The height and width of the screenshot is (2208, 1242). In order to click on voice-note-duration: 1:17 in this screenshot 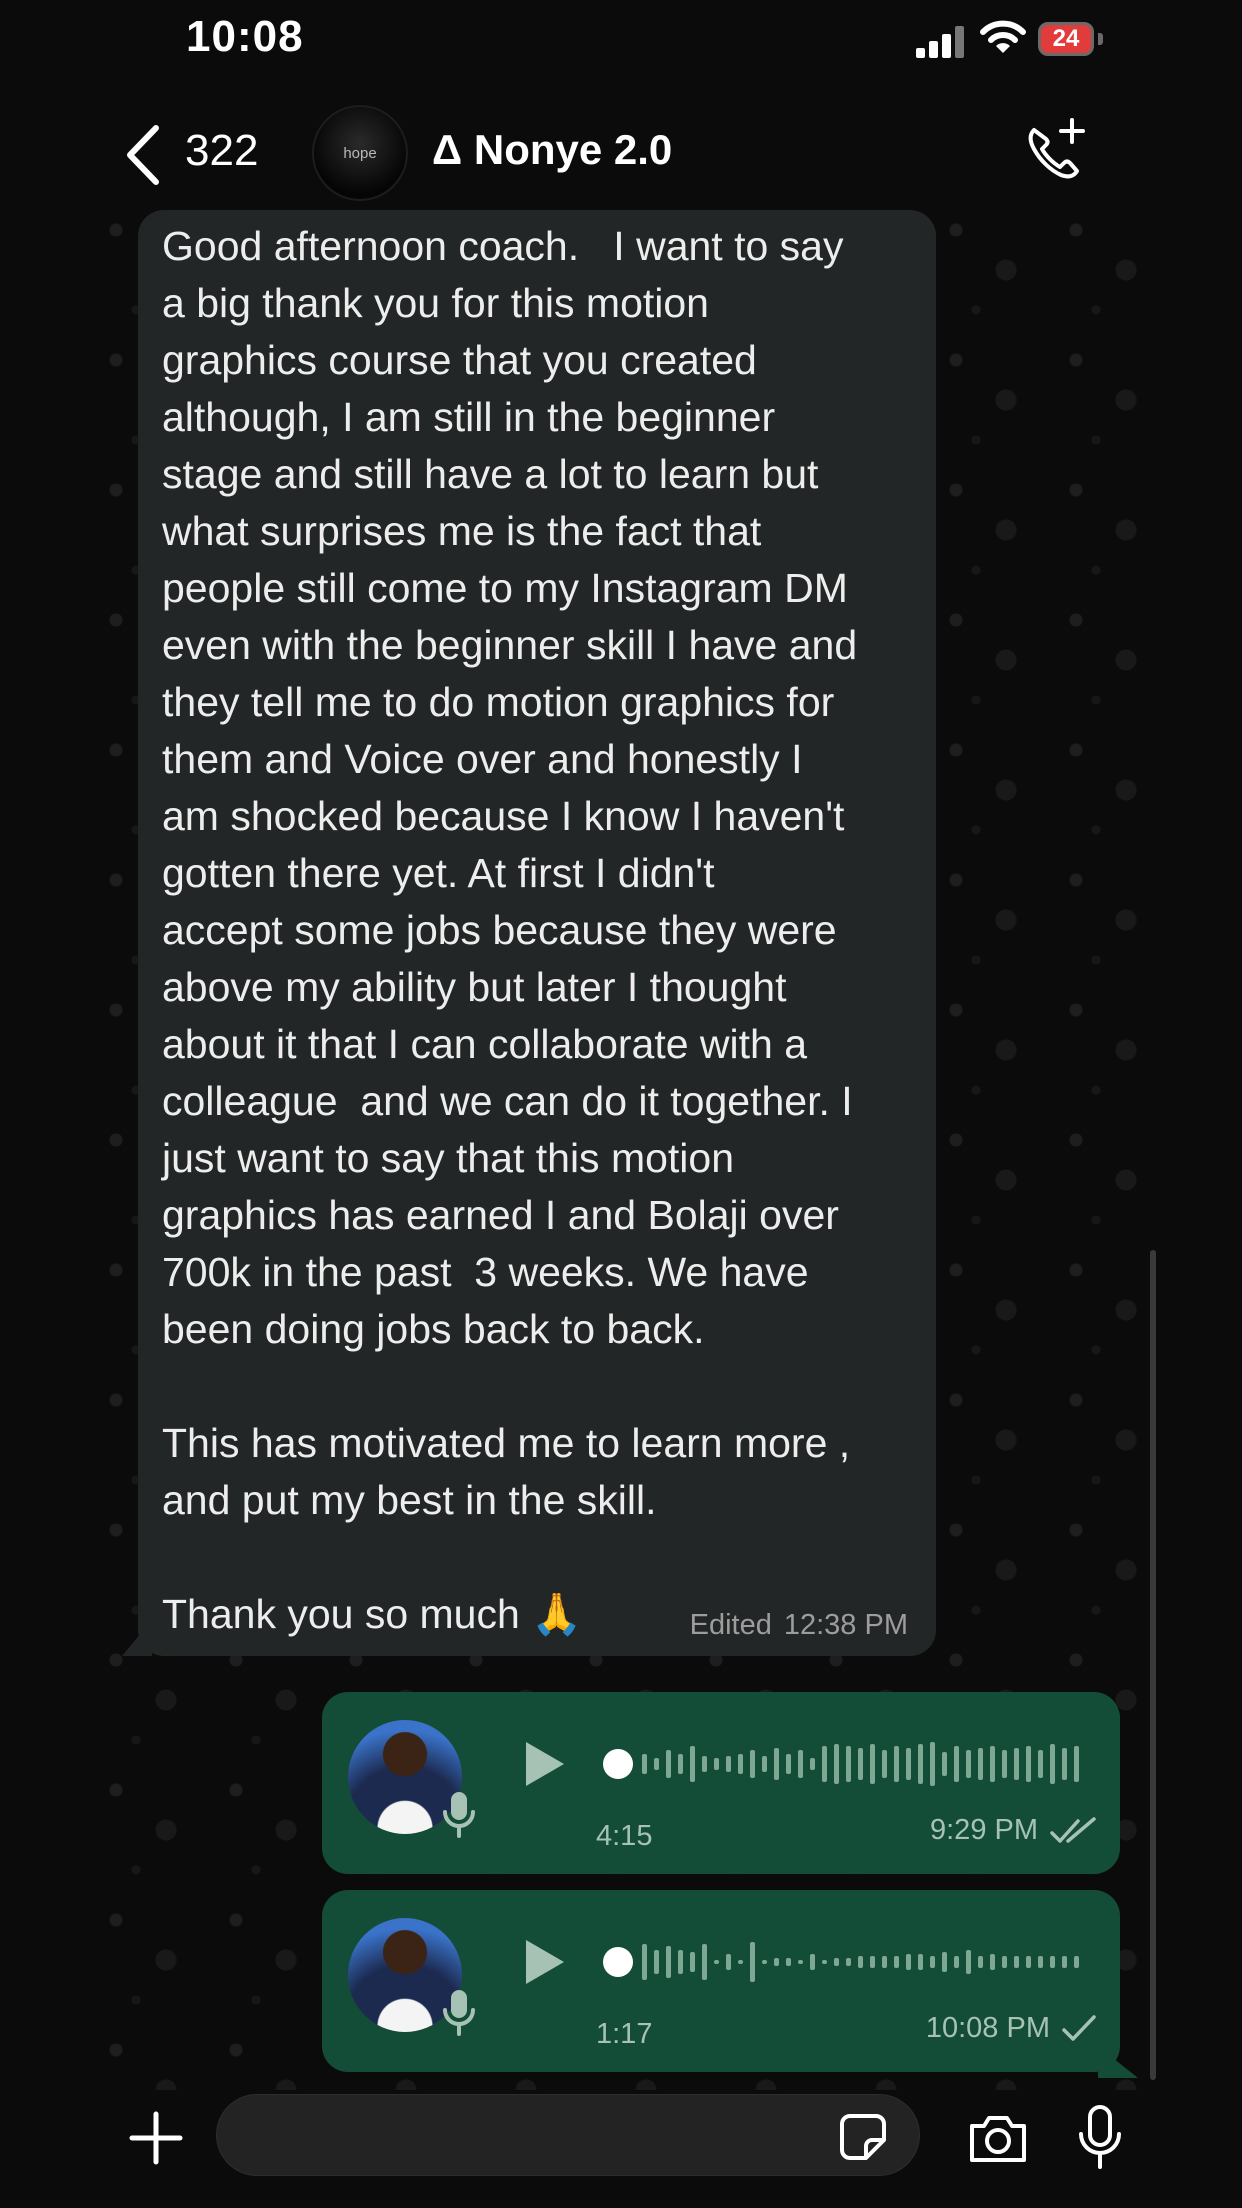, I will do `click(624, 2034)`.